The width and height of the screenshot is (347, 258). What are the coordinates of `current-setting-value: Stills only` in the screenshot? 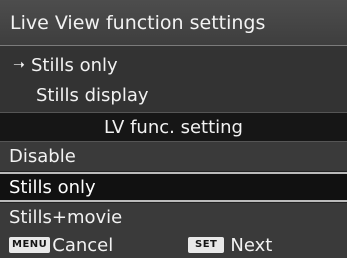 It's located at (74, 65).